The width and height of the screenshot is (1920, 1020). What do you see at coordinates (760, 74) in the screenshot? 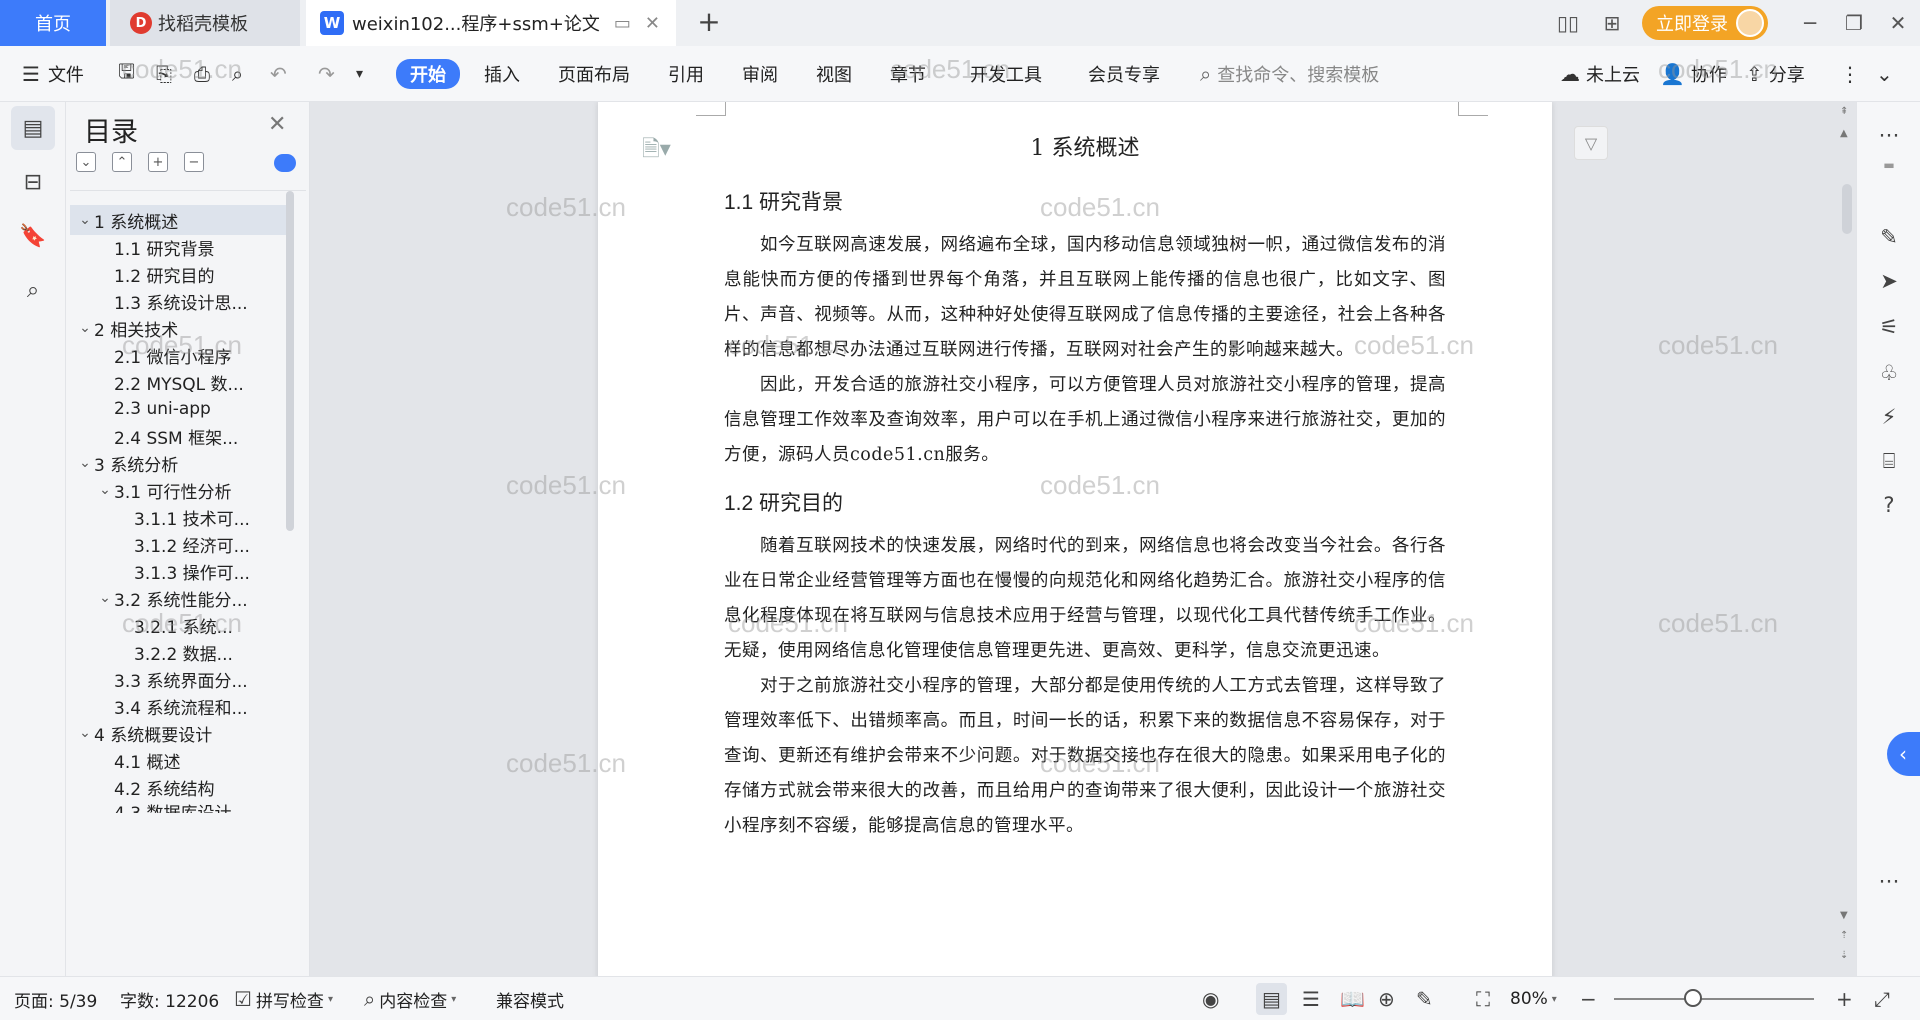
I see `tab-review: 审阅` at bounding box center [760, 74].